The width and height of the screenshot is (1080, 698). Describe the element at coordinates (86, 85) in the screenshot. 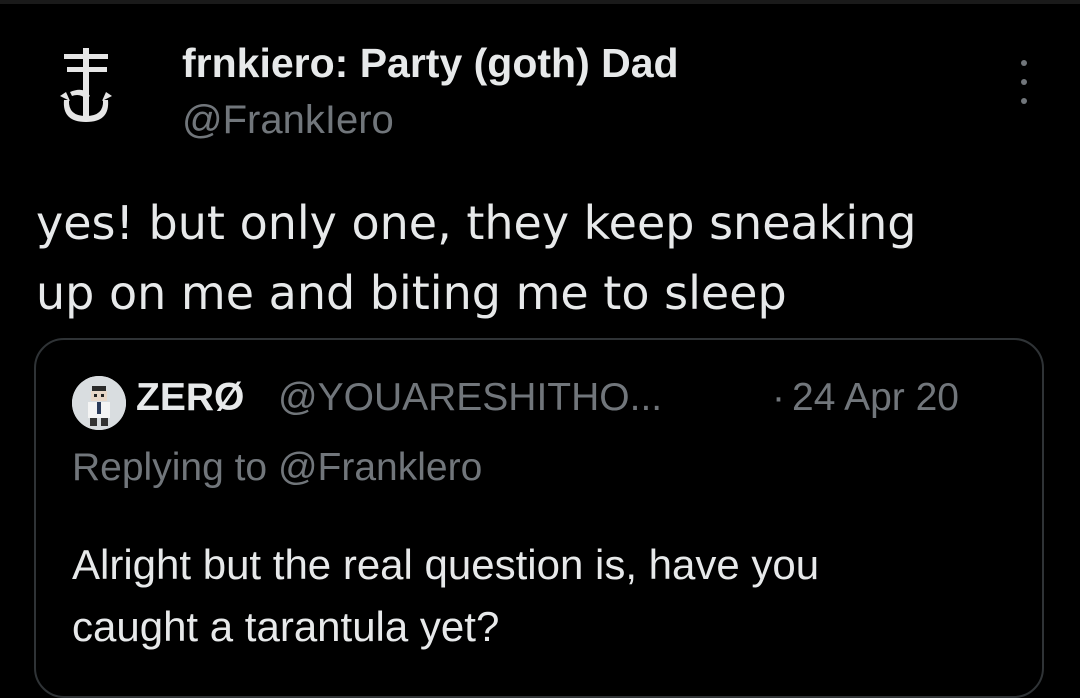

I see `frank-iero-logo-icon` at that location.